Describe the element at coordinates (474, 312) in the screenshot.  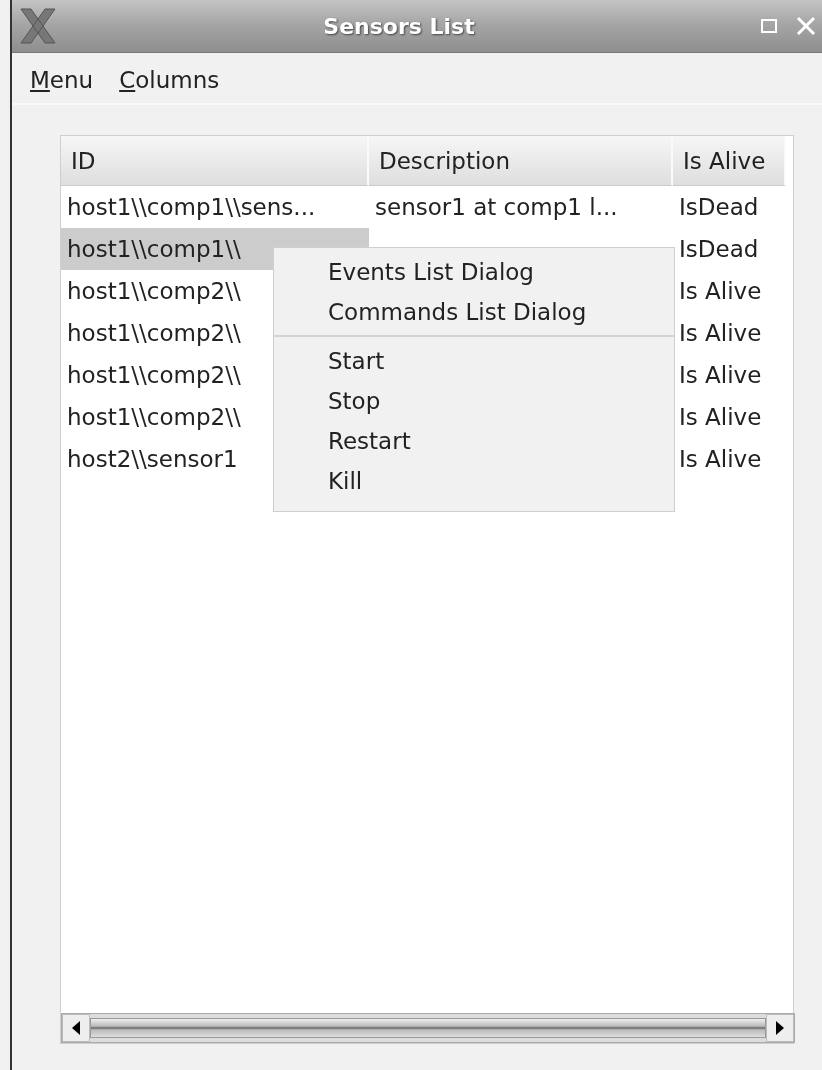
I see `context-menu-item: Commands List Dialog` at that location.